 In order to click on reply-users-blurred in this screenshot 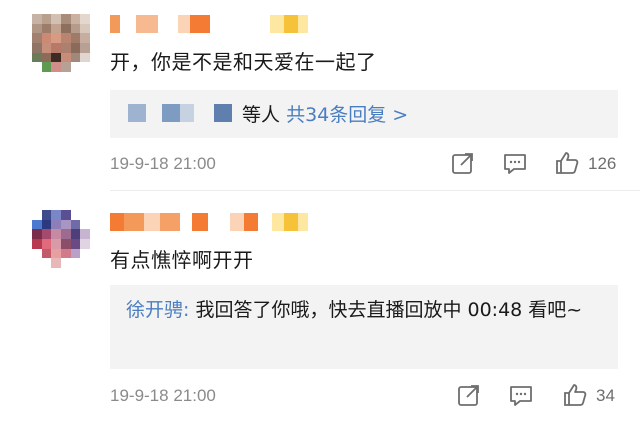, I will do `click(180, 113)`.